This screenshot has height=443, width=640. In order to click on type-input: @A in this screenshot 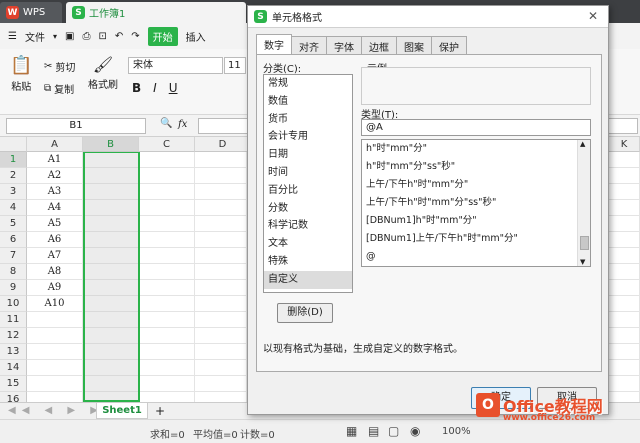, I will do `click(476, 127)`.